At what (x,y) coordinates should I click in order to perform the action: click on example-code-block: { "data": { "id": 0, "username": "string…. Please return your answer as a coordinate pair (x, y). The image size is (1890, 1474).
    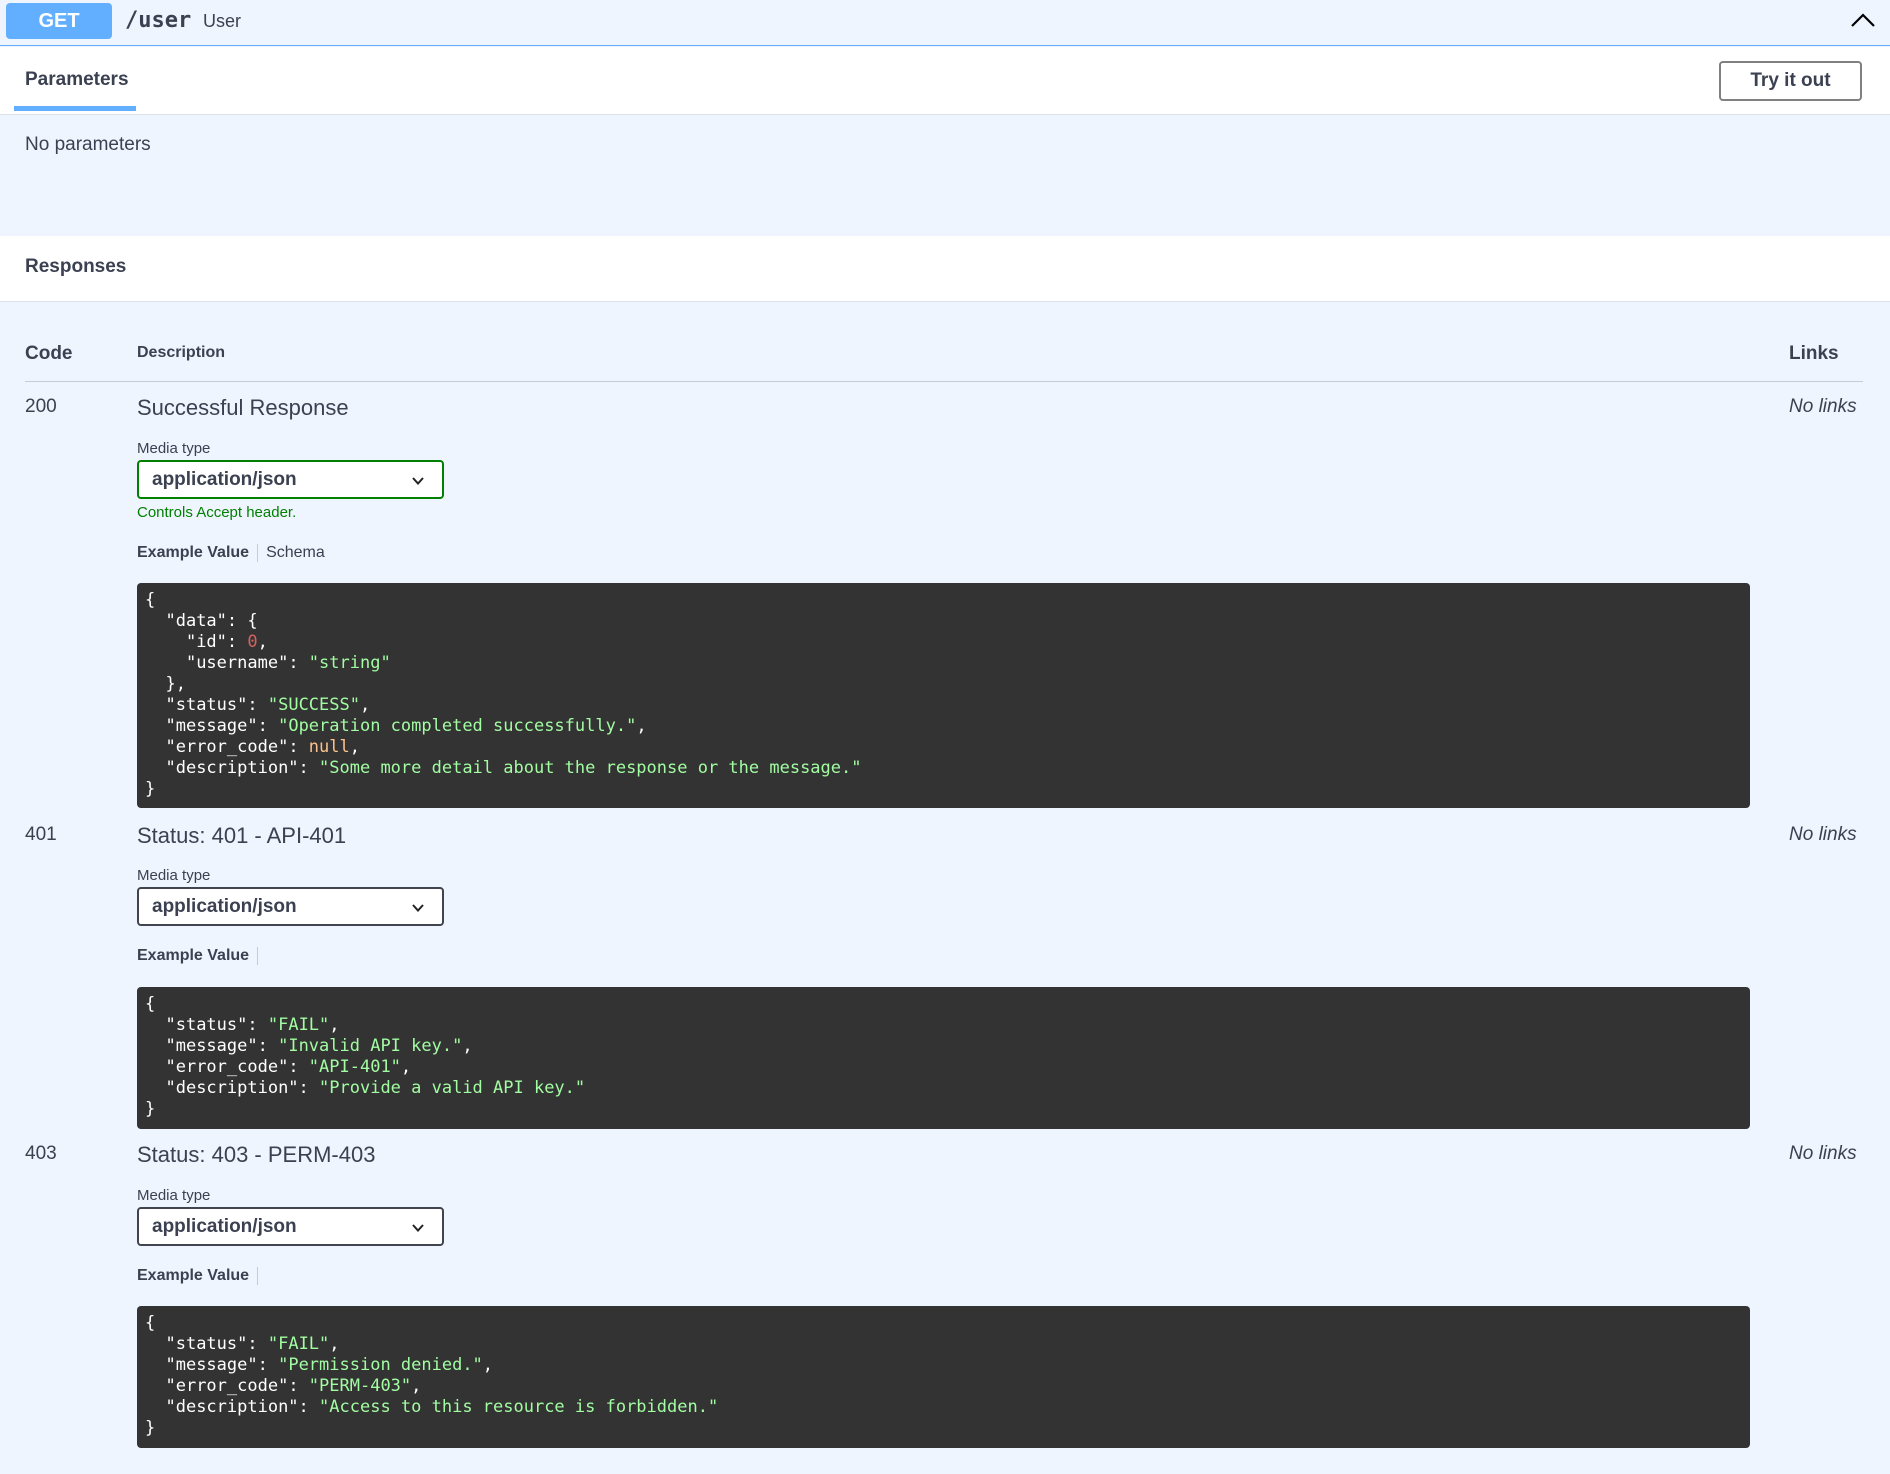
    Looking at the image, I should click on (943, 695).